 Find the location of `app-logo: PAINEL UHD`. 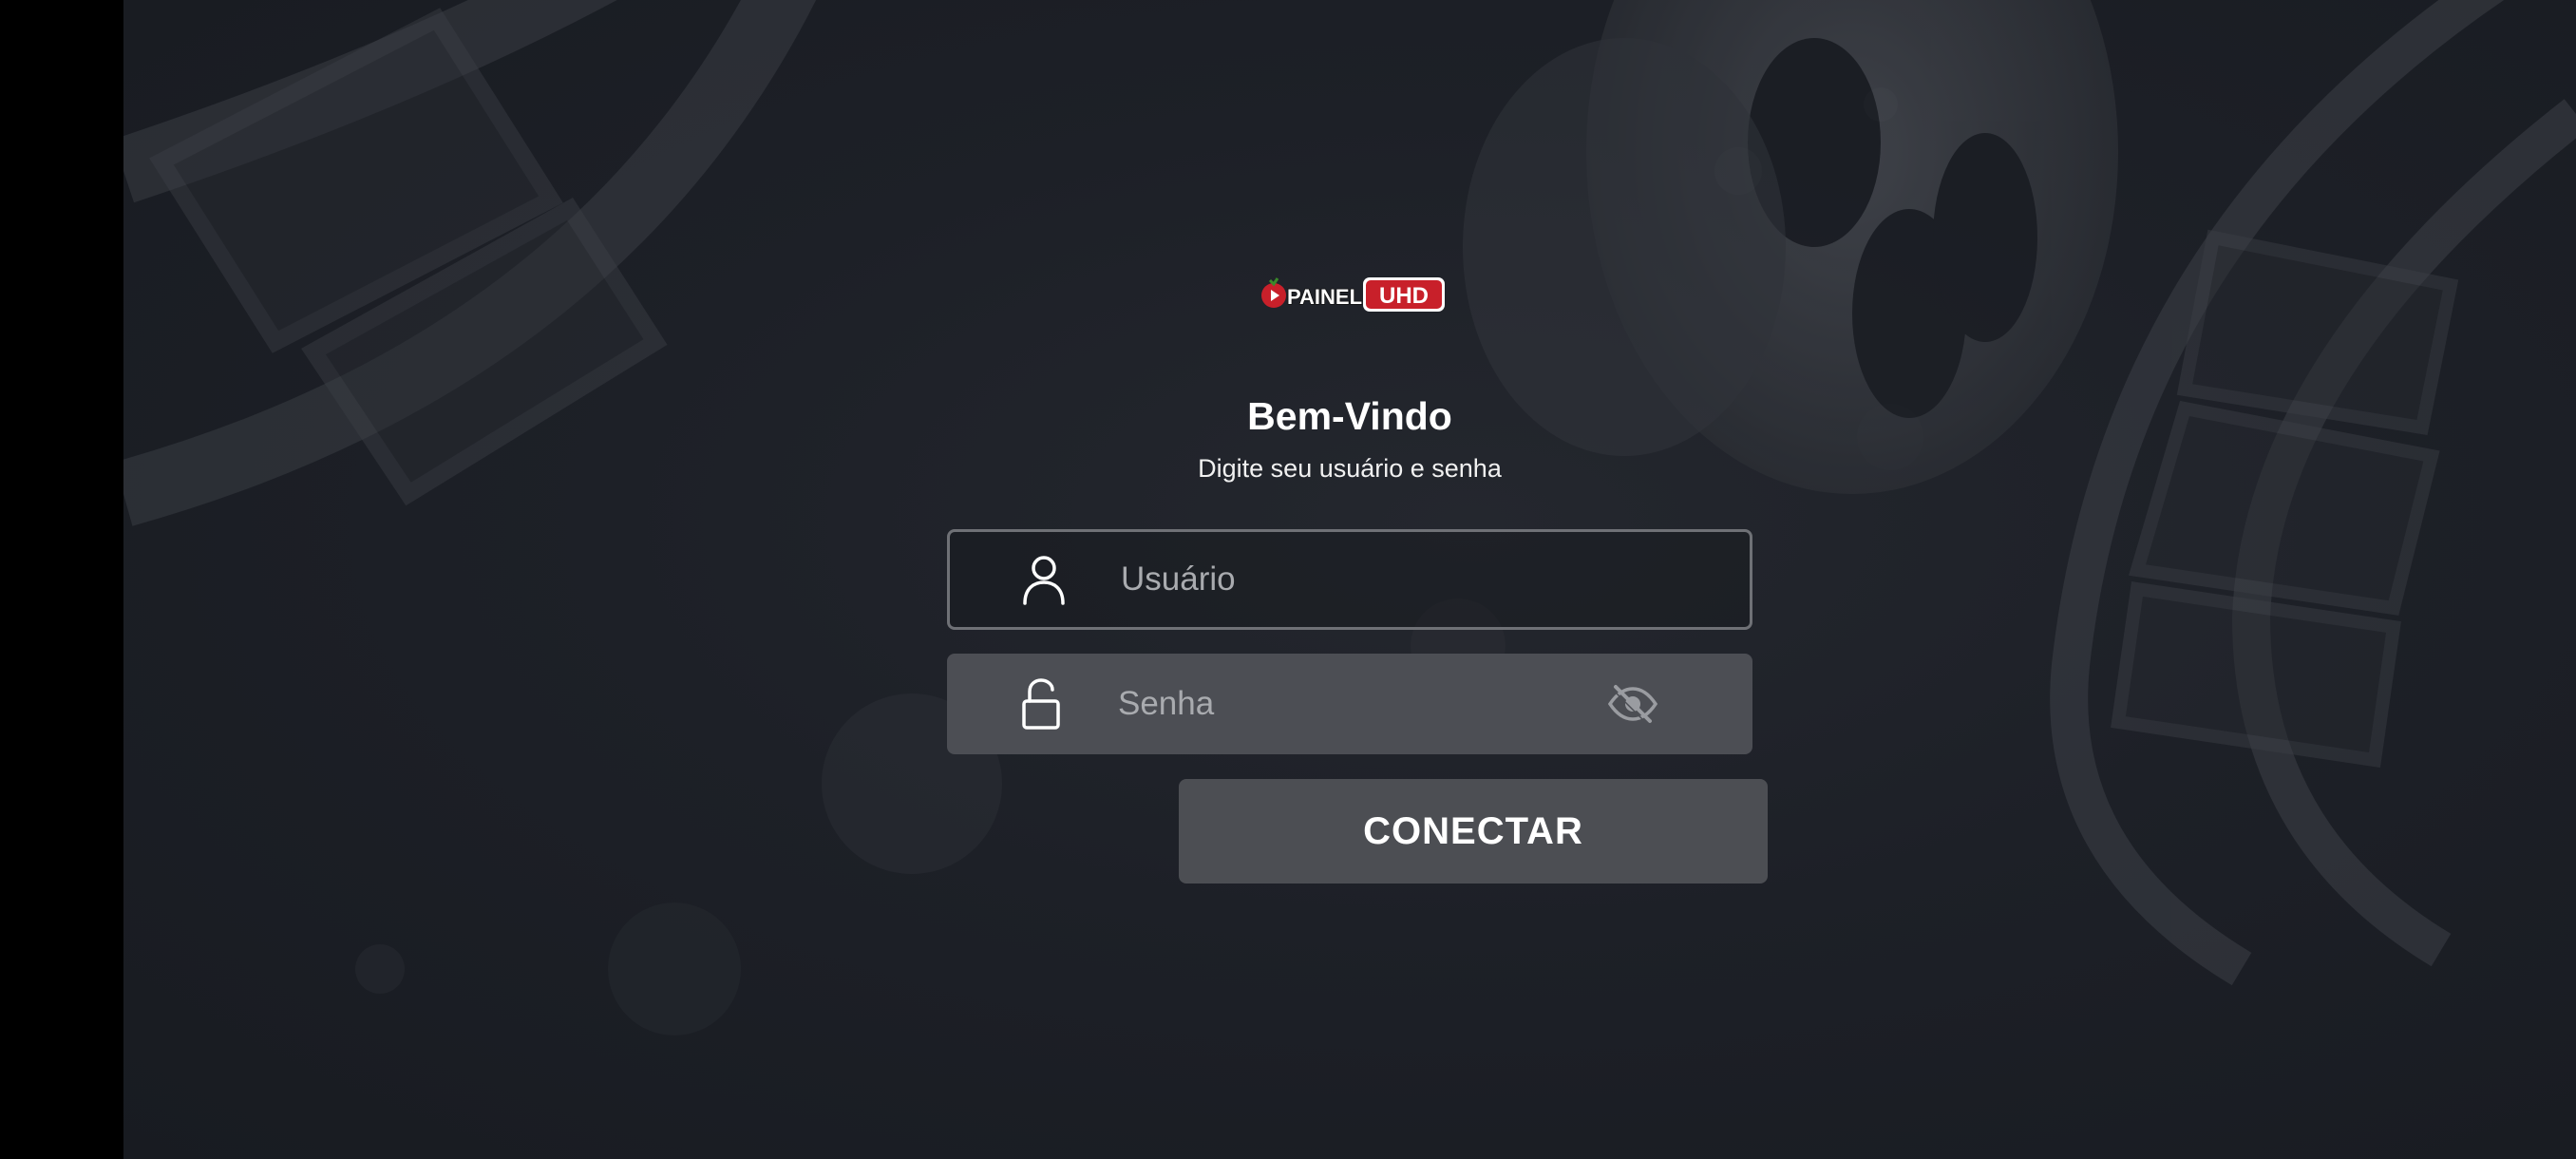

app-logo: PAINEL UHD is located at coordinates (1353, 294).